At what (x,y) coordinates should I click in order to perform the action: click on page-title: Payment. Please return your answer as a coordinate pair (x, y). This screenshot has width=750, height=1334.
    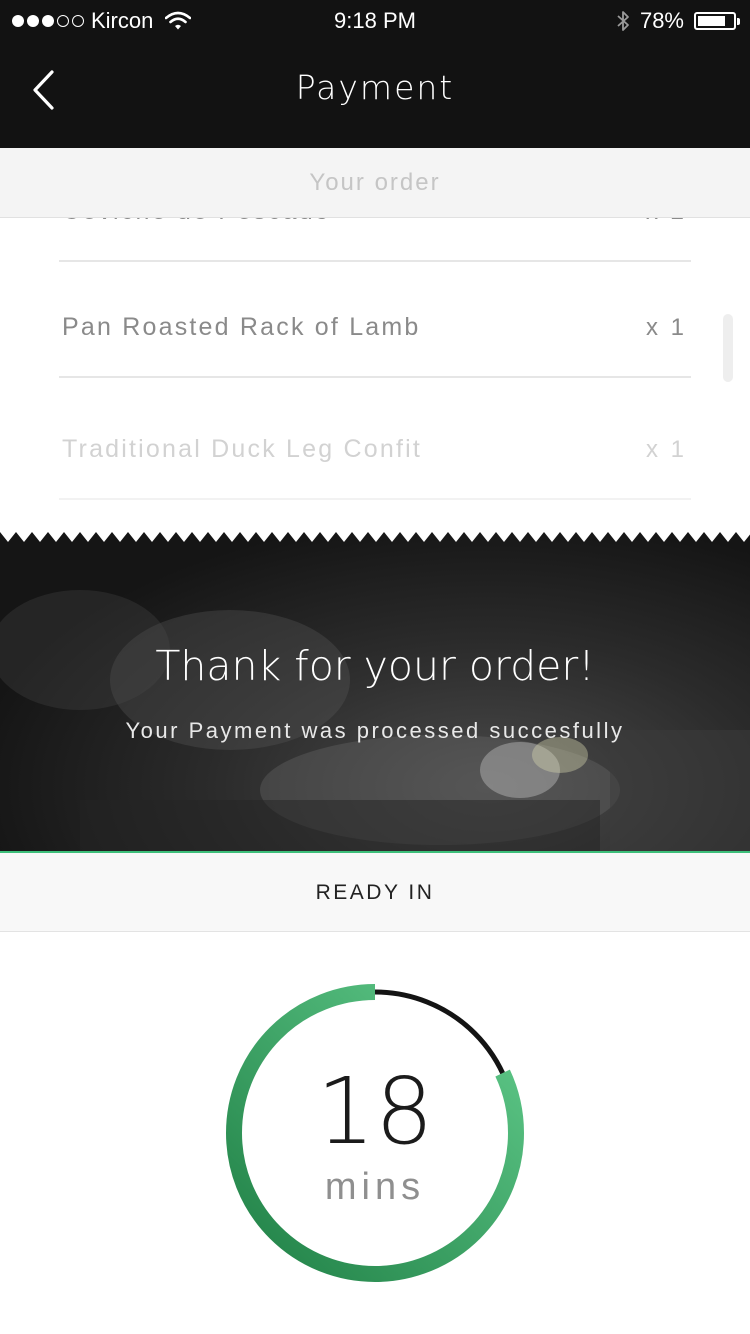
    Looking at the image, I should click on (375, 87).